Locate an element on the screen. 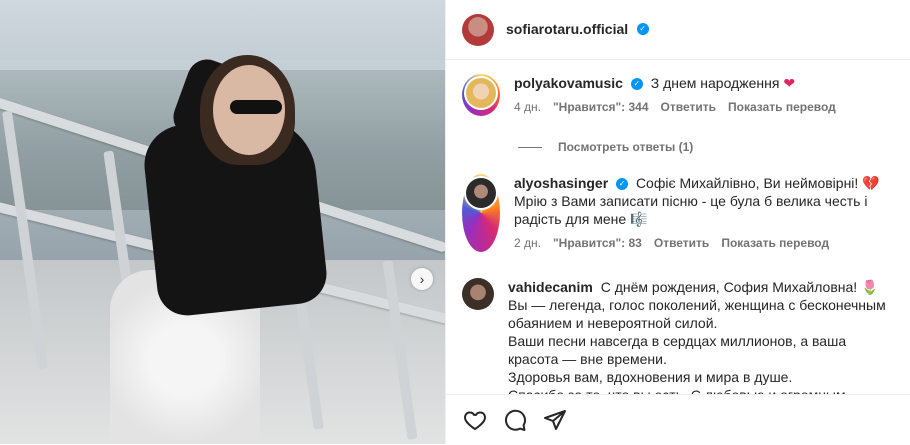  comment-icon is located at coordinates (515, 420).